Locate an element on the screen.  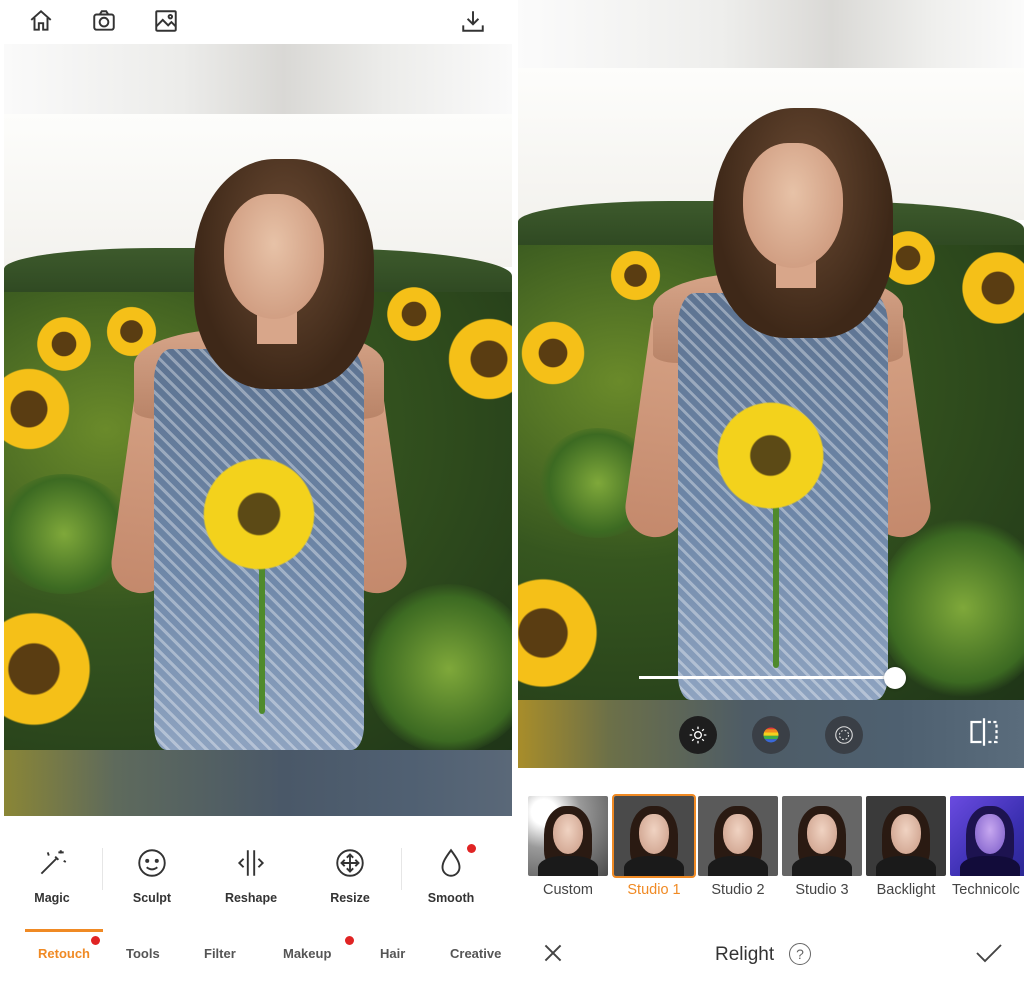
droplet-icon is located at coordinates (451, 863).